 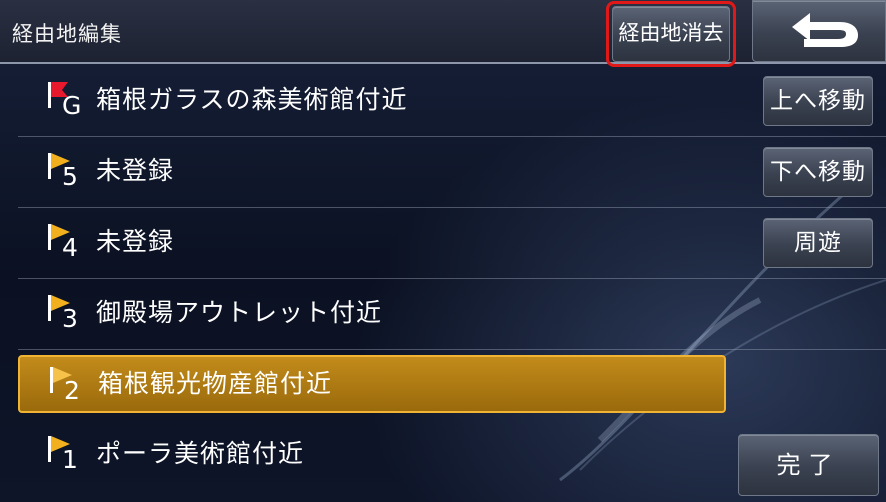 What do you see at coordinates (70, 176) in the screenshot?
I see `waypoint-marker: 5` at bounding box center [70, 176].